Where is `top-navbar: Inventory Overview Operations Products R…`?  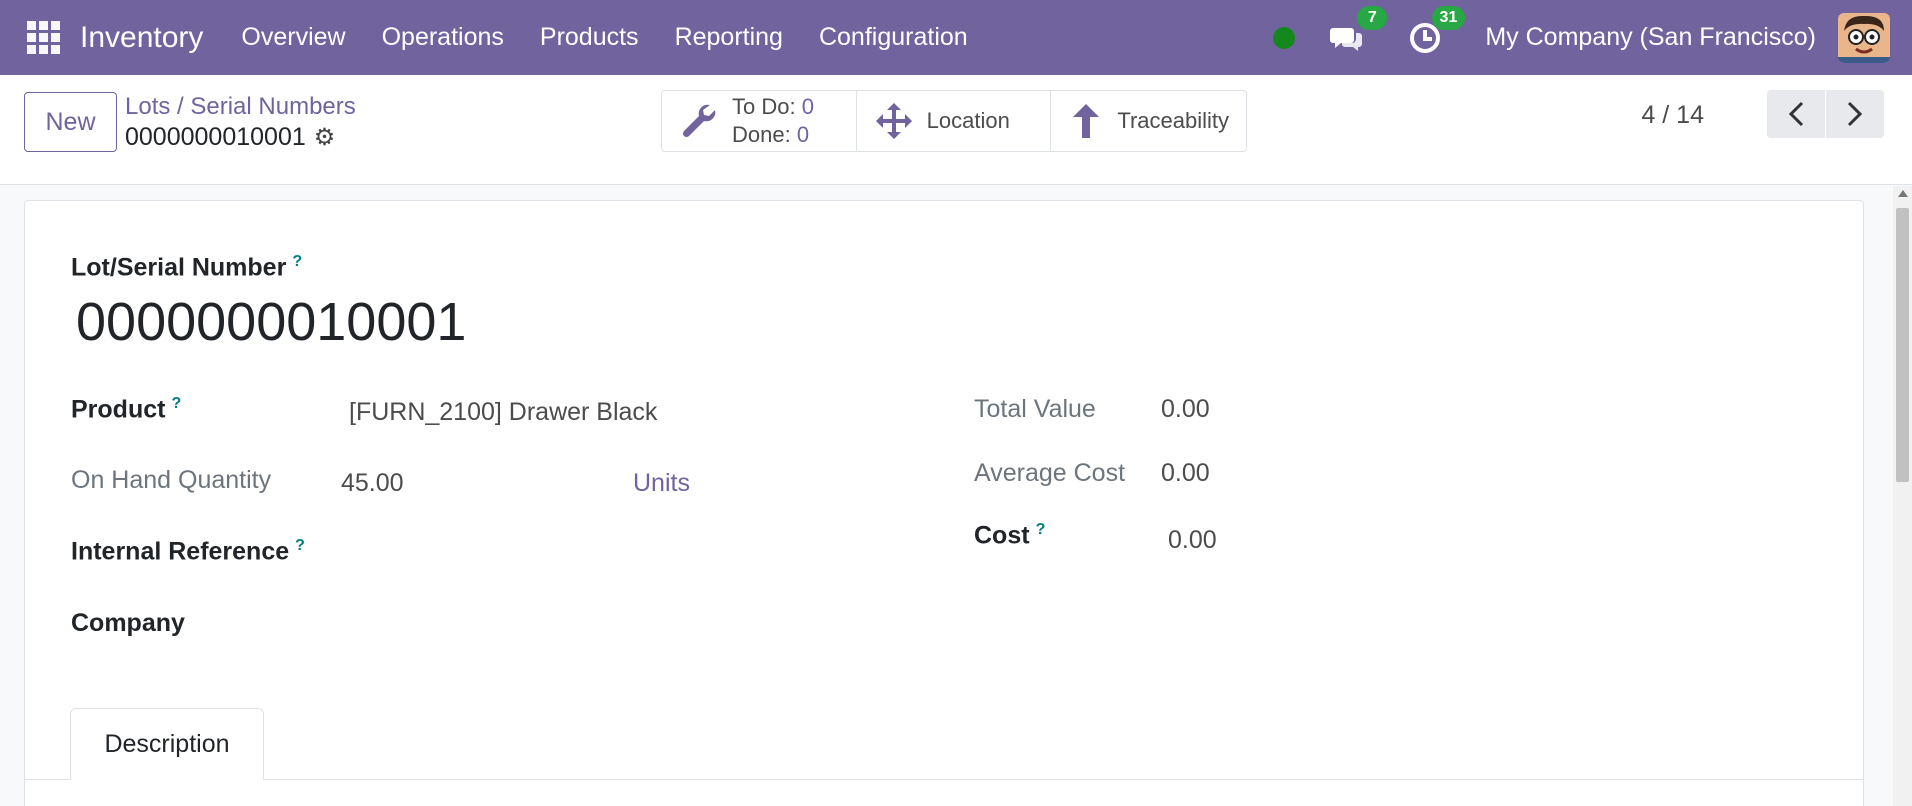 top-navbar: Inventory Overview Operations Products R… is located at coordinates (956, 37).